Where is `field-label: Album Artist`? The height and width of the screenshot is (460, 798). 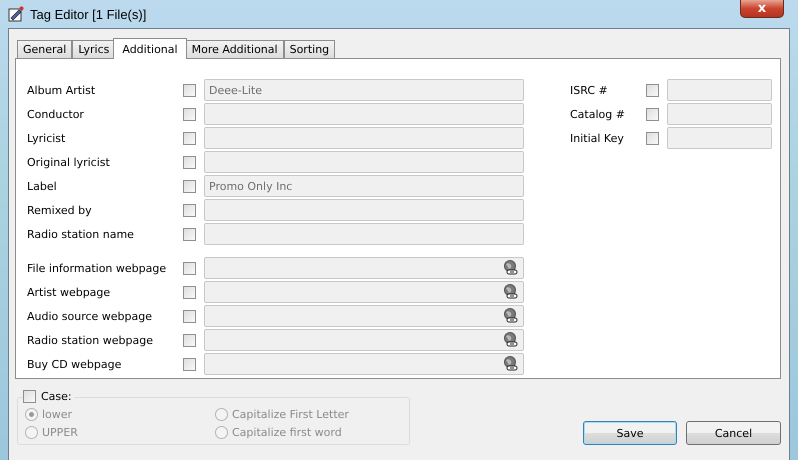
field-label: Album Artist is located at coordinates (61, 90).